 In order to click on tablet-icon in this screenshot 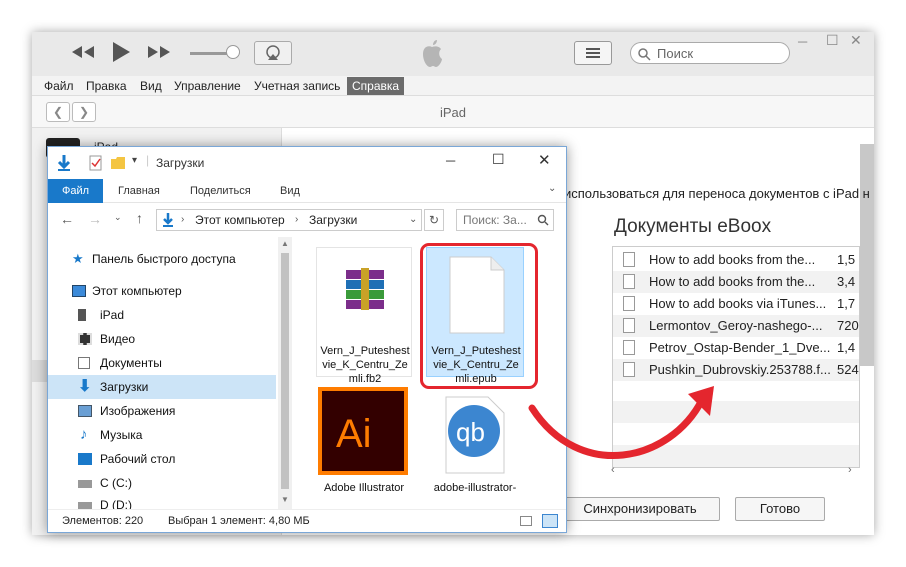, I will do `click(82, 315)`.